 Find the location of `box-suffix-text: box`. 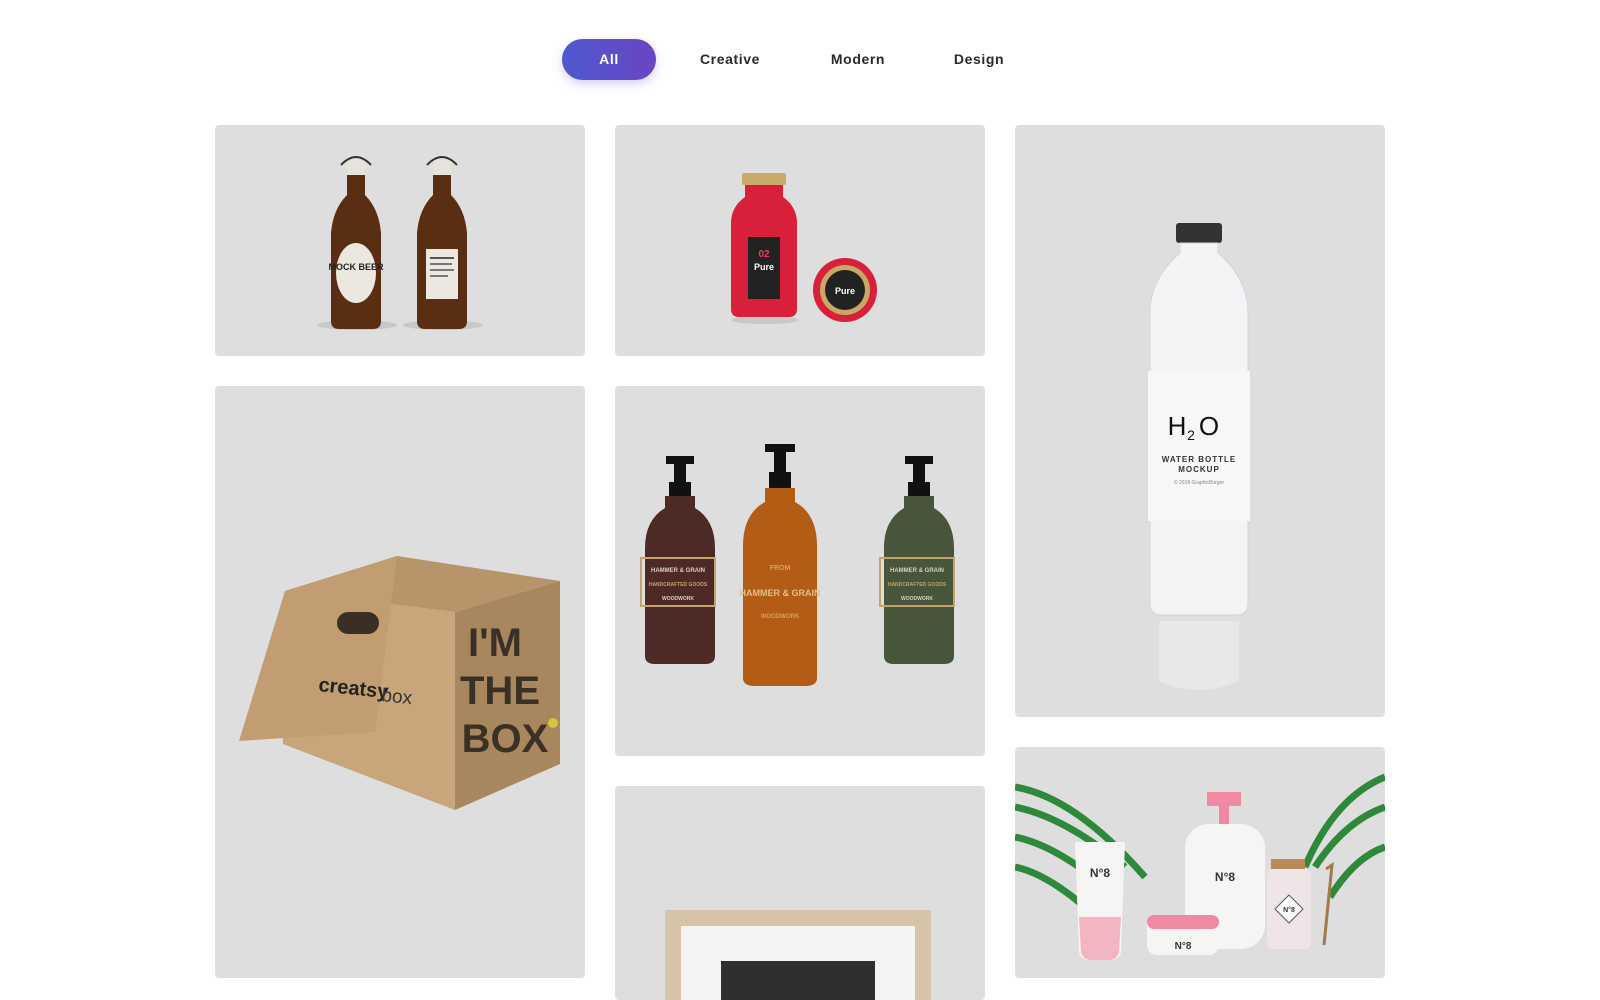

box-suffix-text: box is located at coordinates (396, 697).